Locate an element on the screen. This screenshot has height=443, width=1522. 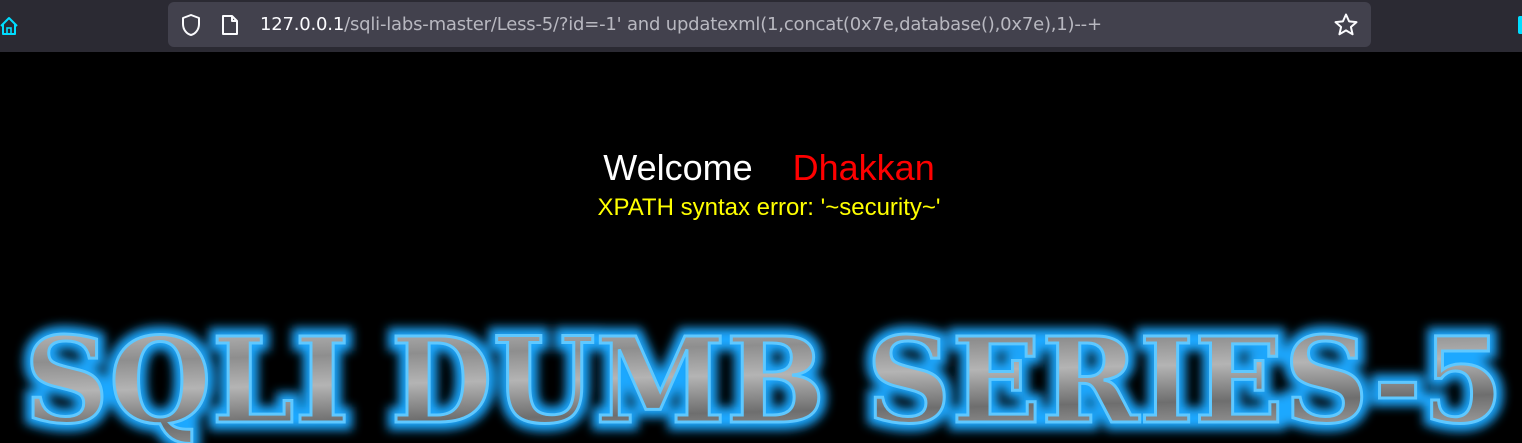
user-name: Dhakkan is located at coordinates (863, 167).